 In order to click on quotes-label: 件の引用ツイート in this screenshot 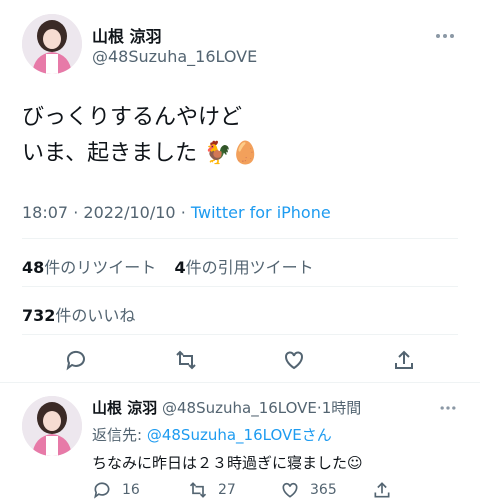, I will do `click(249, 267)`.